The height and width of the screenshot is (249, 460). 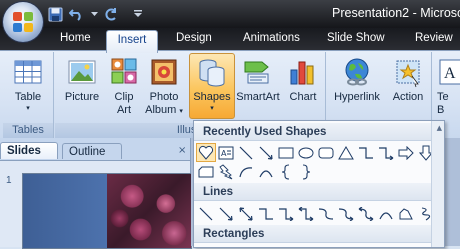 What do you see at coordinates (82, 72) in the screenshot?
I see `picture-icon` at bounding box center [82, 72].